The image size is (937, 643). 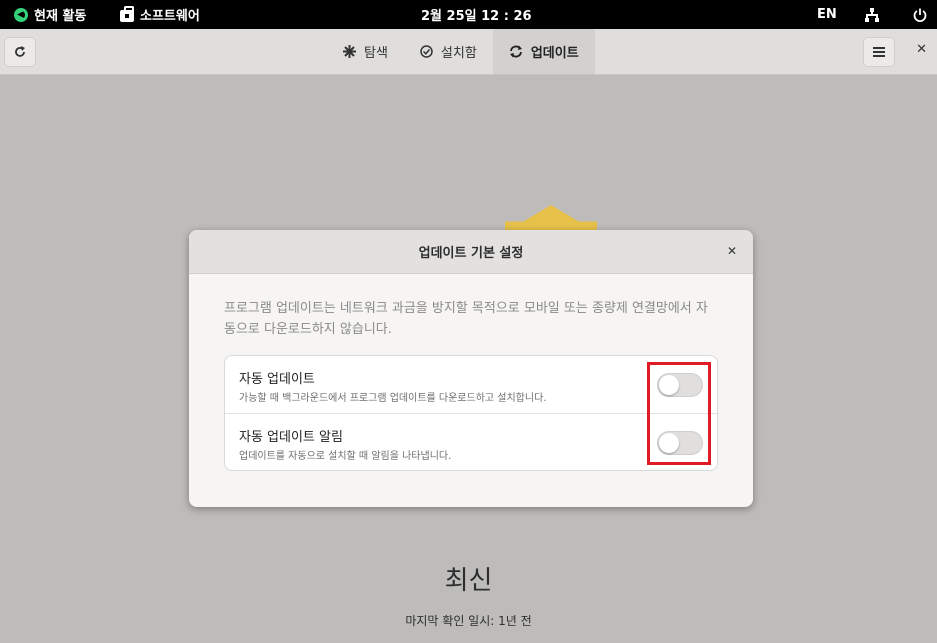 I want to click on top-bar: 현재 활동 소프트웨어 2월 25일 12 : 26 EN, so click(x=468, y=14).